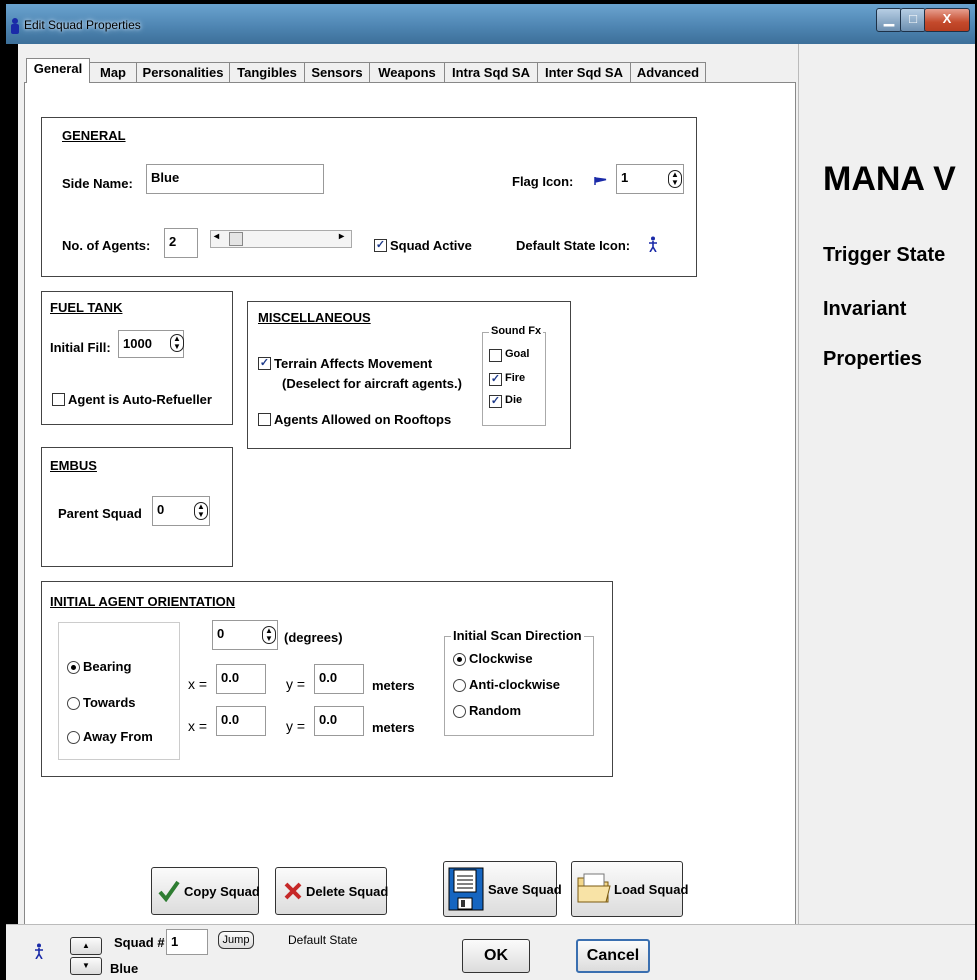 Image resolution: width=977 pixels, height=980 pixels. I want to click on towards-y-input: 0.0, so click(339, 679).